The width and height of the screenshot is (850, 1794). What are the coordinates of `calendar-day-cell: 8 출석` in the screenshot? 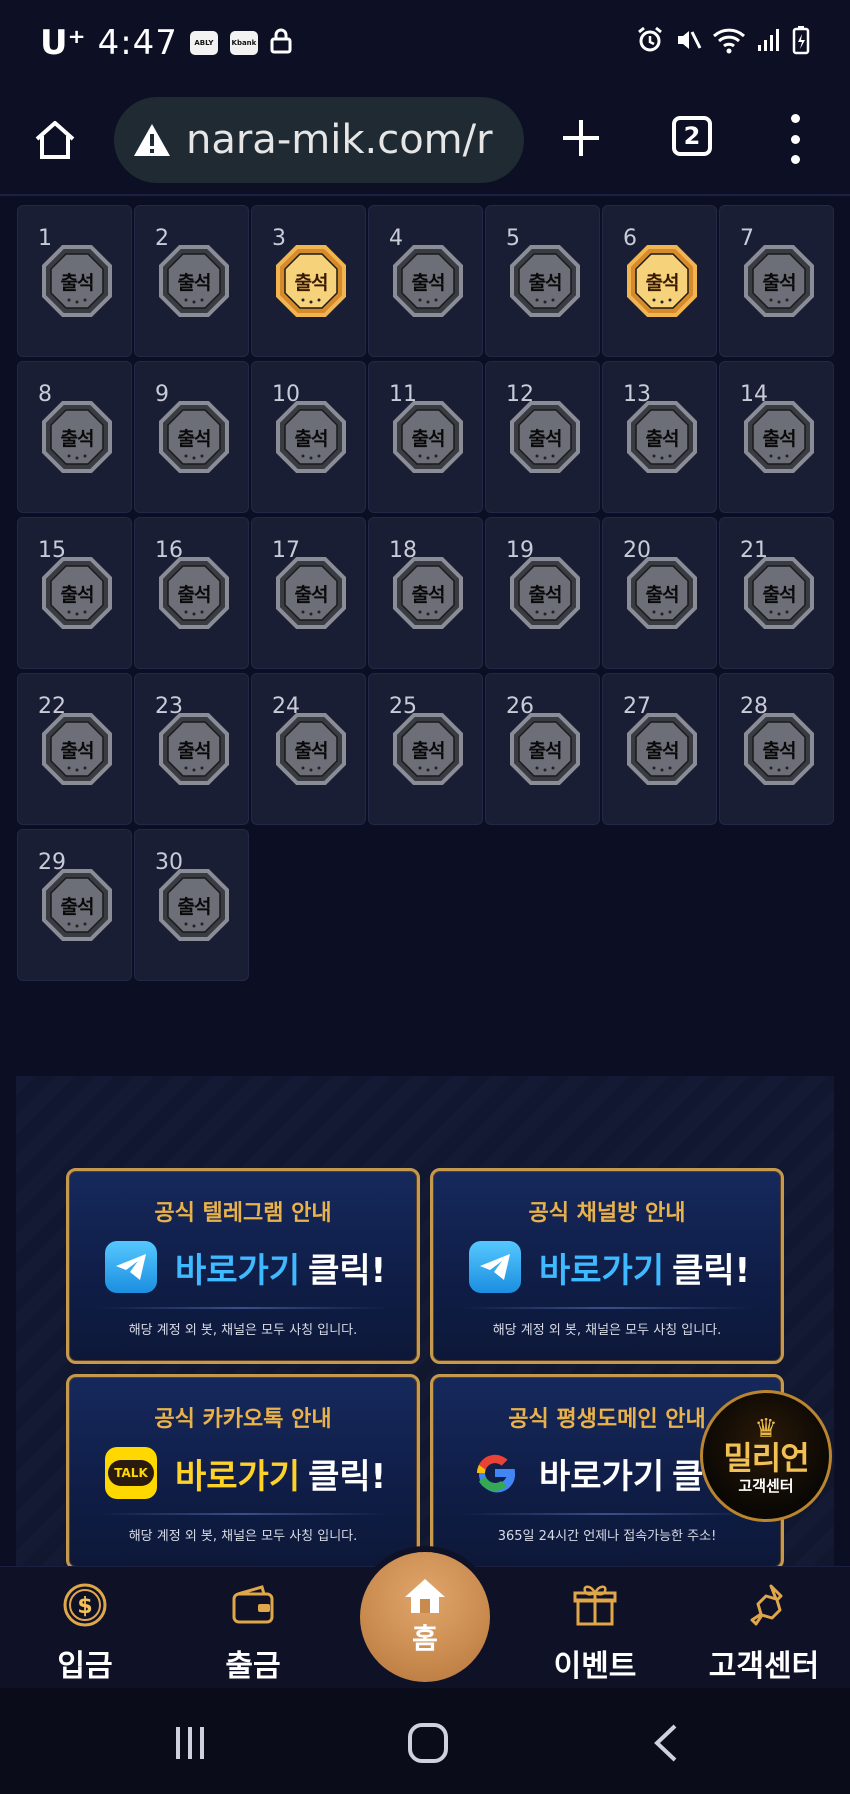 It's located at (74, 437).